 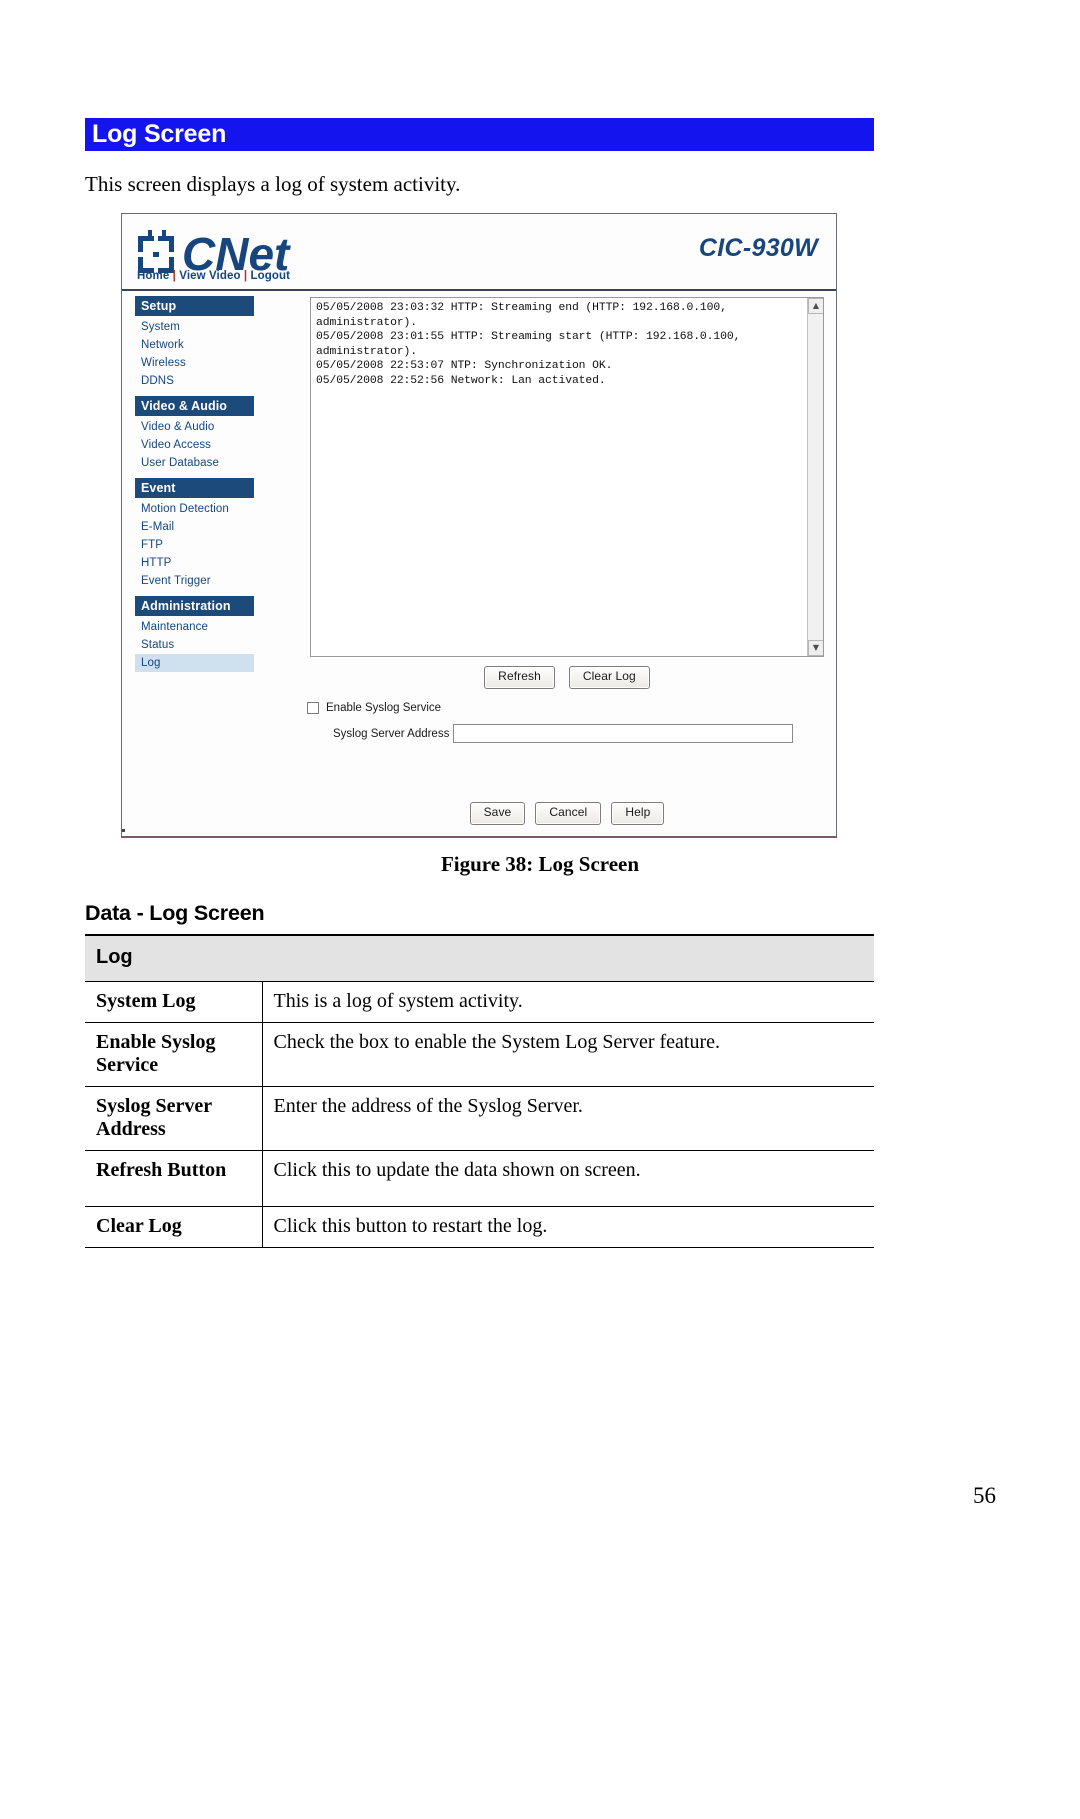 What do you see at coordinates (194, 527) in the screenshot?
I see `sidebar-item-e-mail: E-Mail` at bounding box center [194, 527].